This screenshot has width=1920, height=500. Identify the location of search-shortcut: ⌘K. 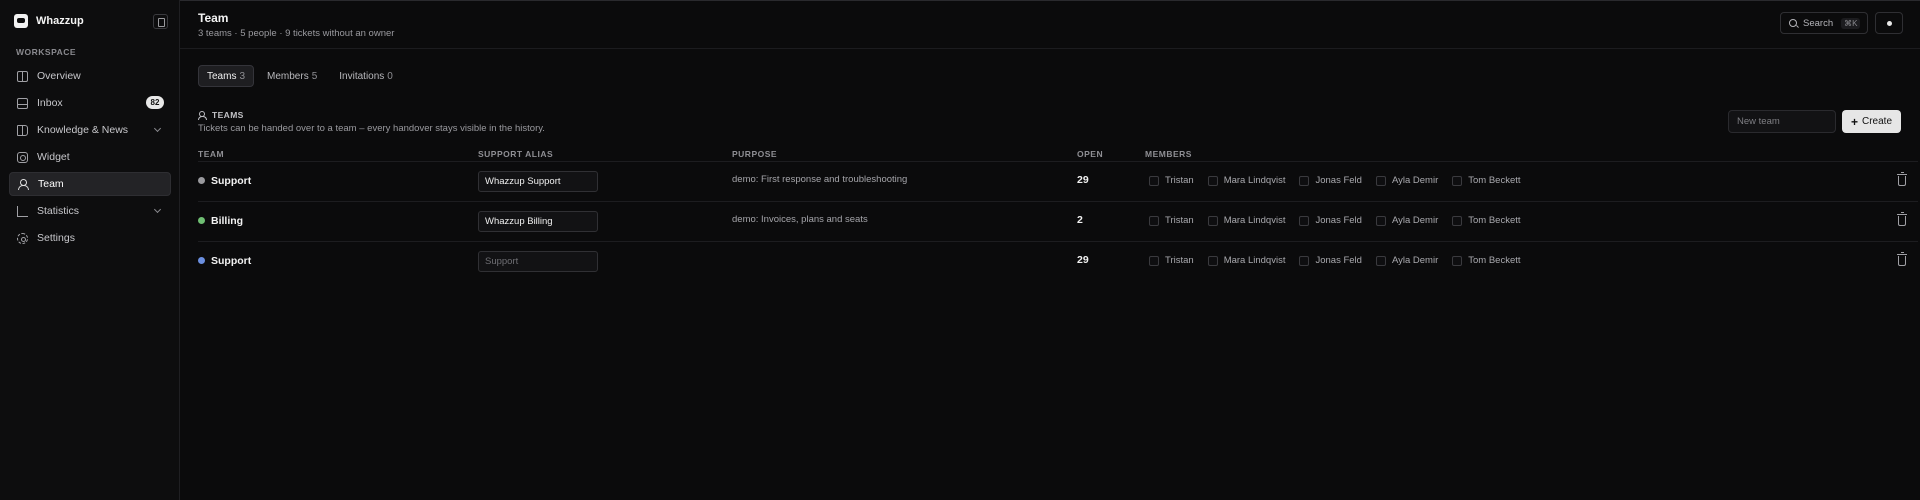
(1851, 23).